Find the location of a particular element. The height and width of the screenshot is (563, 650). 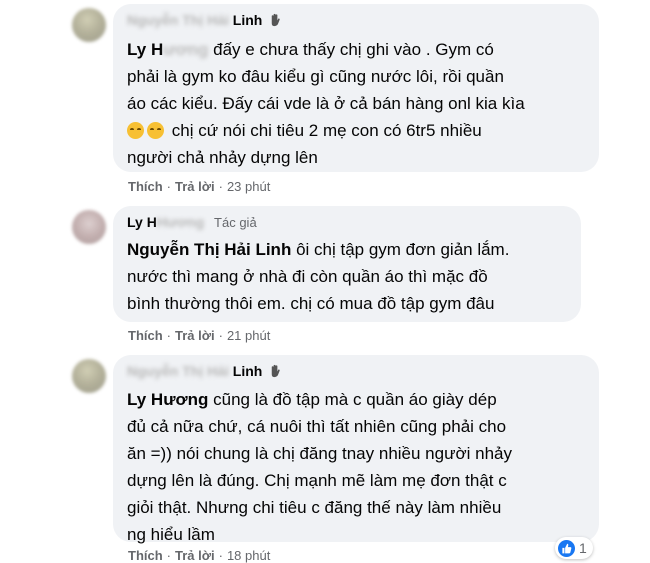

timestamp: 23 phút is located at coordinates (248, 186).